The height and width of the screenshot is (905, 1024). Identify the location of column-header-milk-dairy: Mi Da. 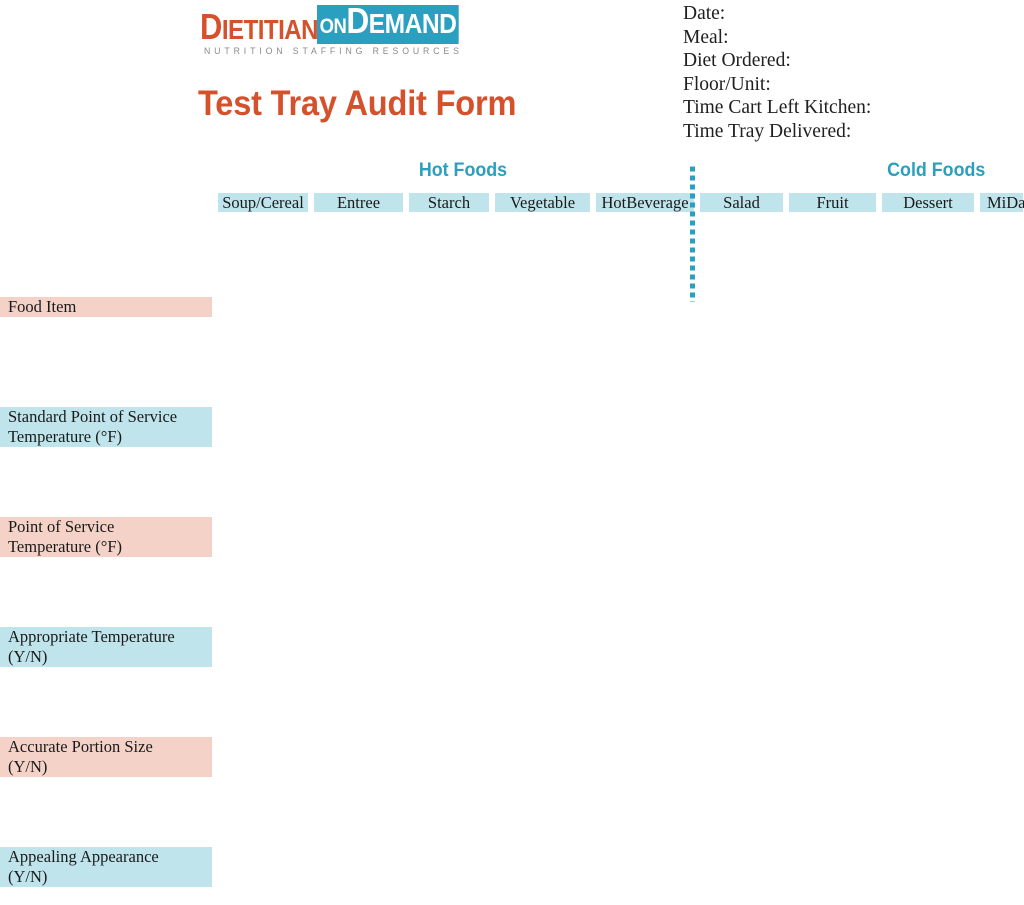
(1002, 219).